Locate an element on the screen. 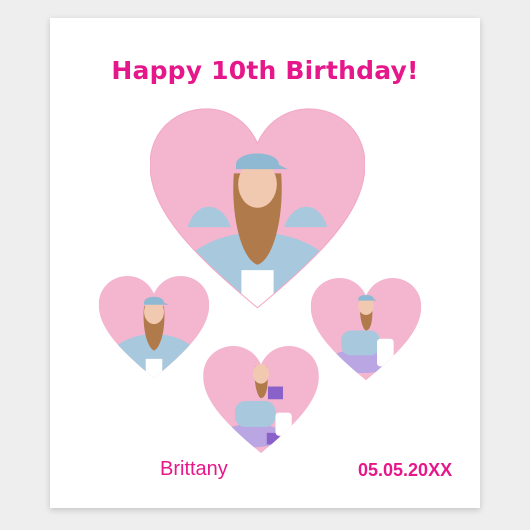  heart-photo-right is located at coordinates (366, 330).